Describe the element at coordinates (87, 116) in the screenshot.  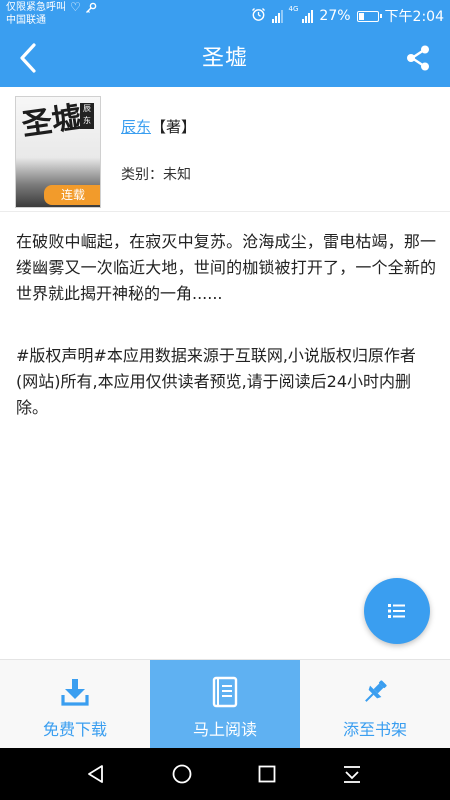
I see `cover-seal: 辰东` at that location.